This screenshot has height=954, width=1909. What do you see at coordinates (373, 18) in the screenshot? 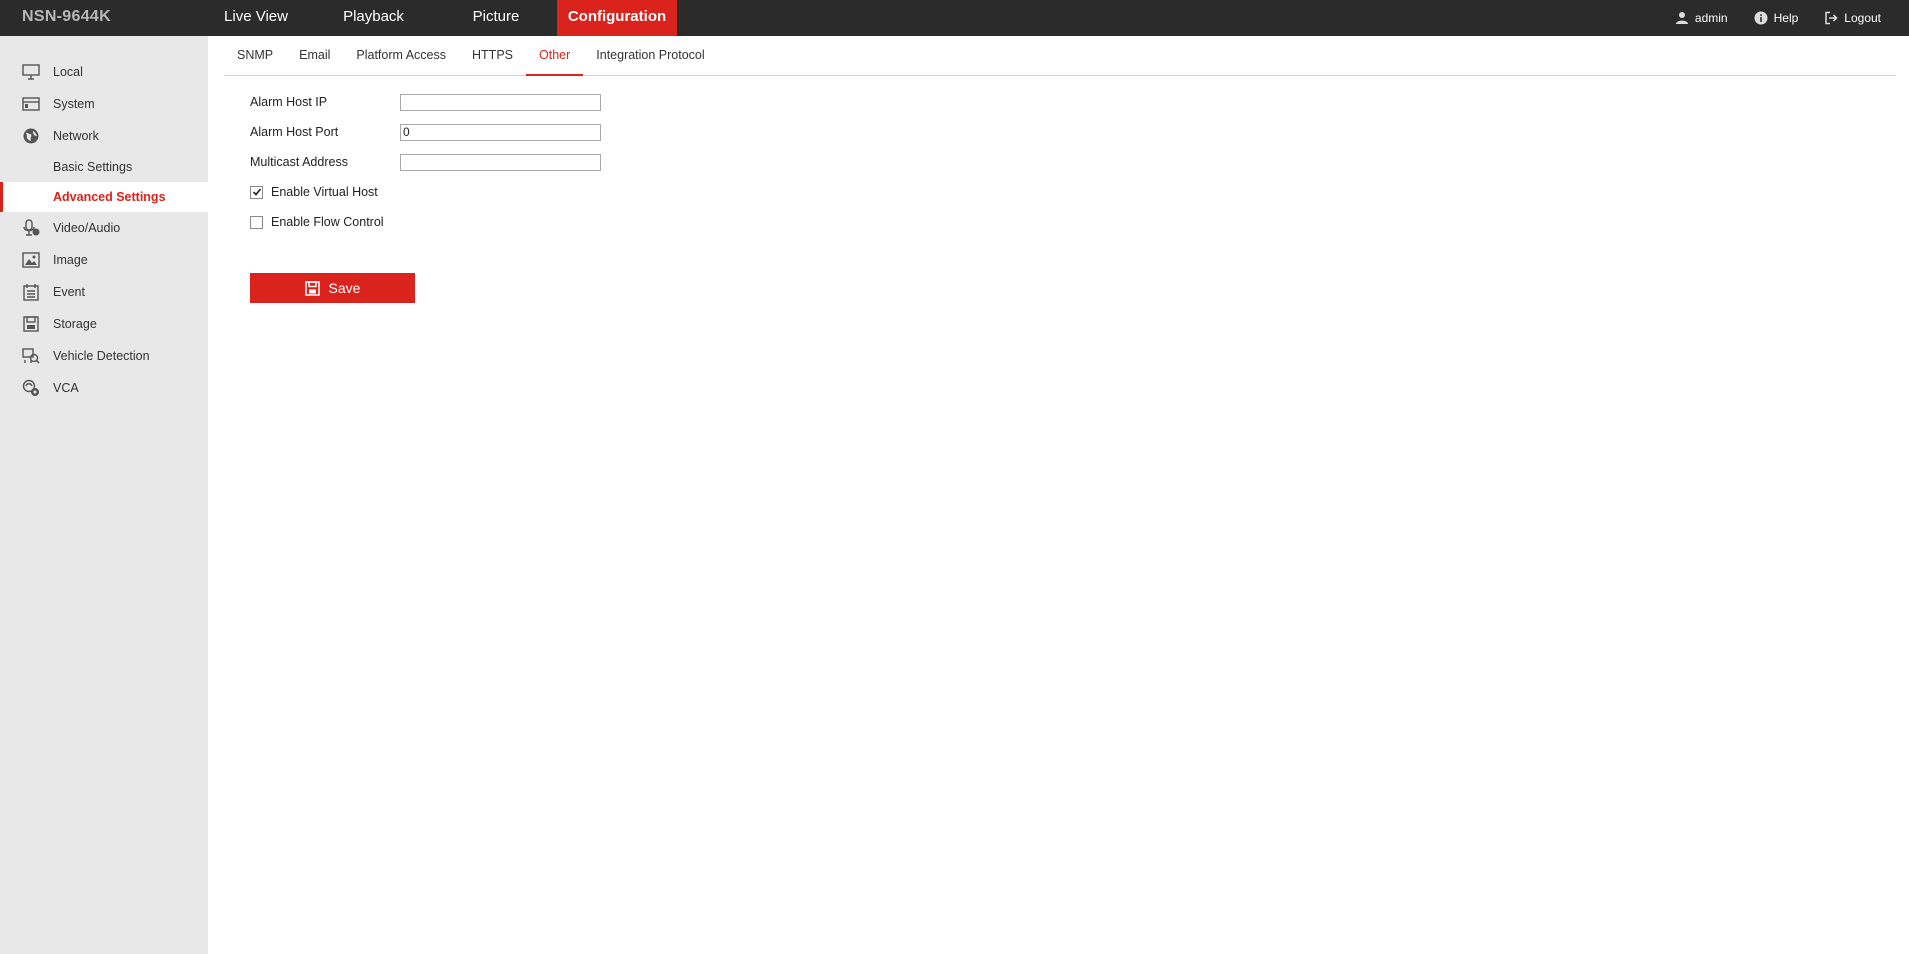
I see `nav-playback: Playback` at bounding box center [373, 18].